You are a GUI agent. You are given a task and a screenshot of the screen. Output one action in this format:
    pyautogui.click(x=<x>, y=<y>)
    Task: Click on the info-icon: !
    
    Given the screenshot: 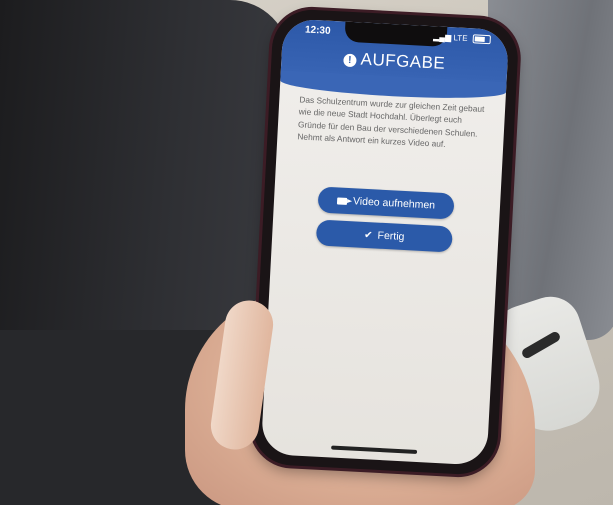 What is the action you would take?
    pyautogui.click(x=350, y=60)
    